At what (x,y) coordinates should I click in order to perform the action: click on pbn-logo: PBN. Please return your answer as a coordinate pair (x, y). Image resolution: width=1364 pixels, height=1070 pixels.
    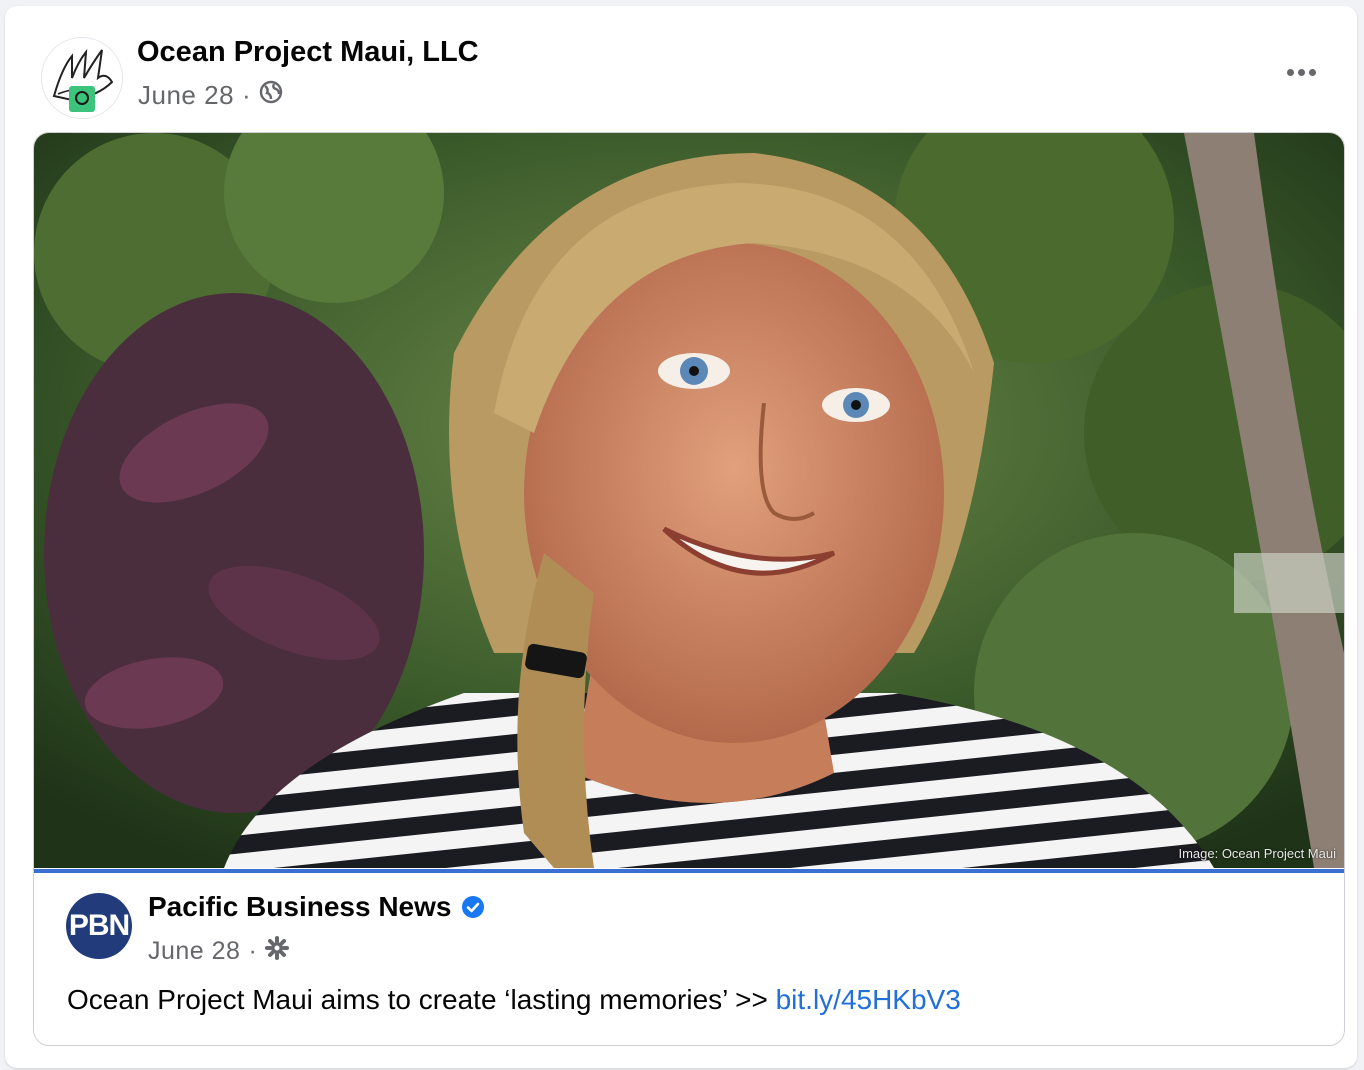
    Looking at the image, I should click on (99, 926).